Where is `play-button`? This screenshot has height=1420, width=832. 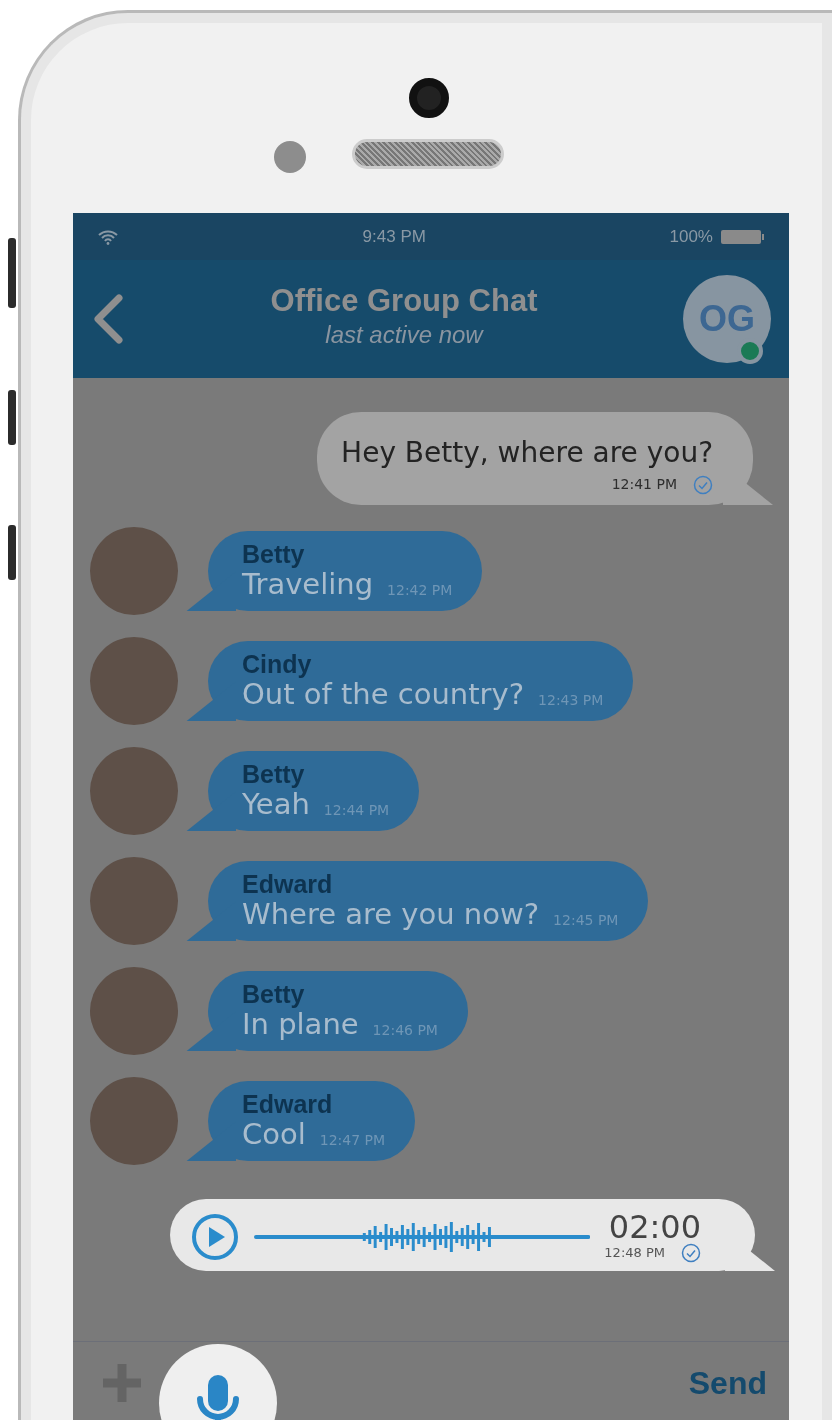
play-button is located at coordinates (215, 1237).